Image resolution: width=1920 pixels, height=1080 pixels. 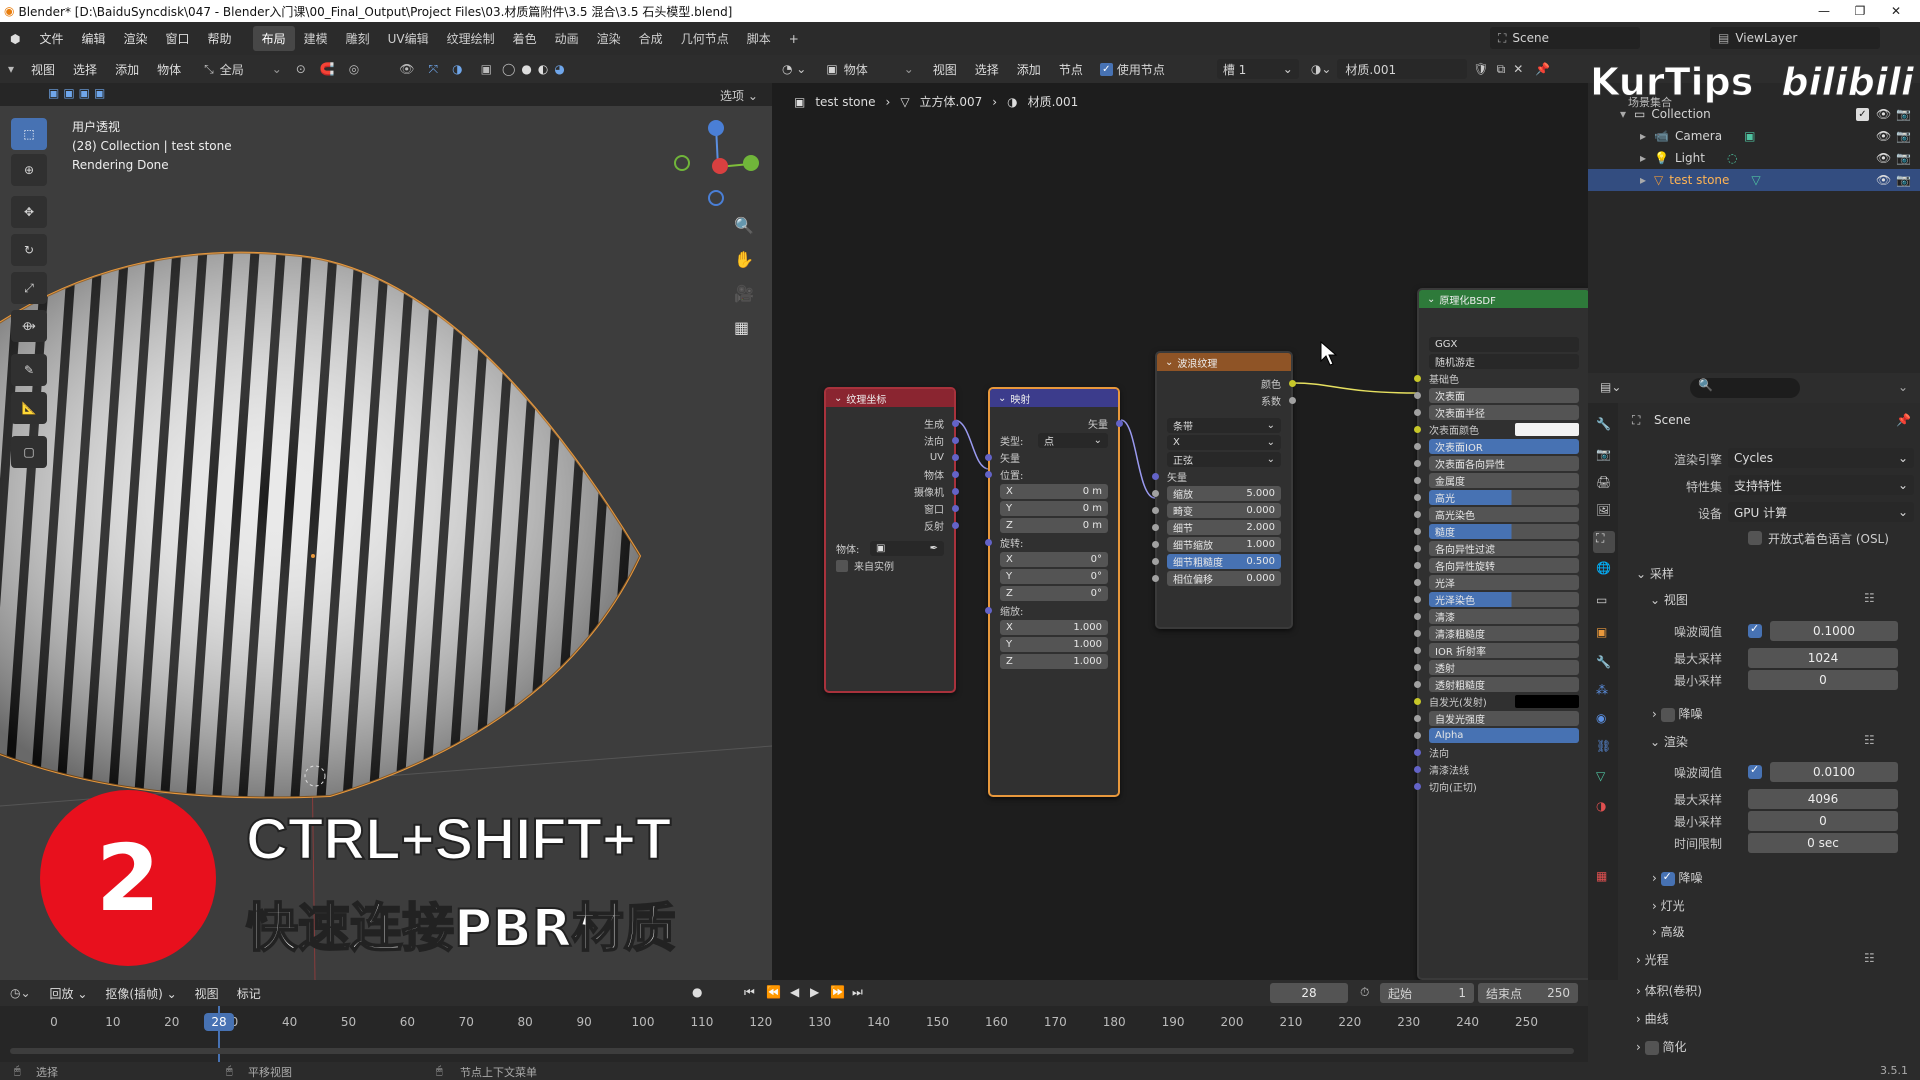 What do you see at coordinates (1643, 180) in the screenshot?
I see `expand-icon: ▸` at bounding box center [1643, 180].